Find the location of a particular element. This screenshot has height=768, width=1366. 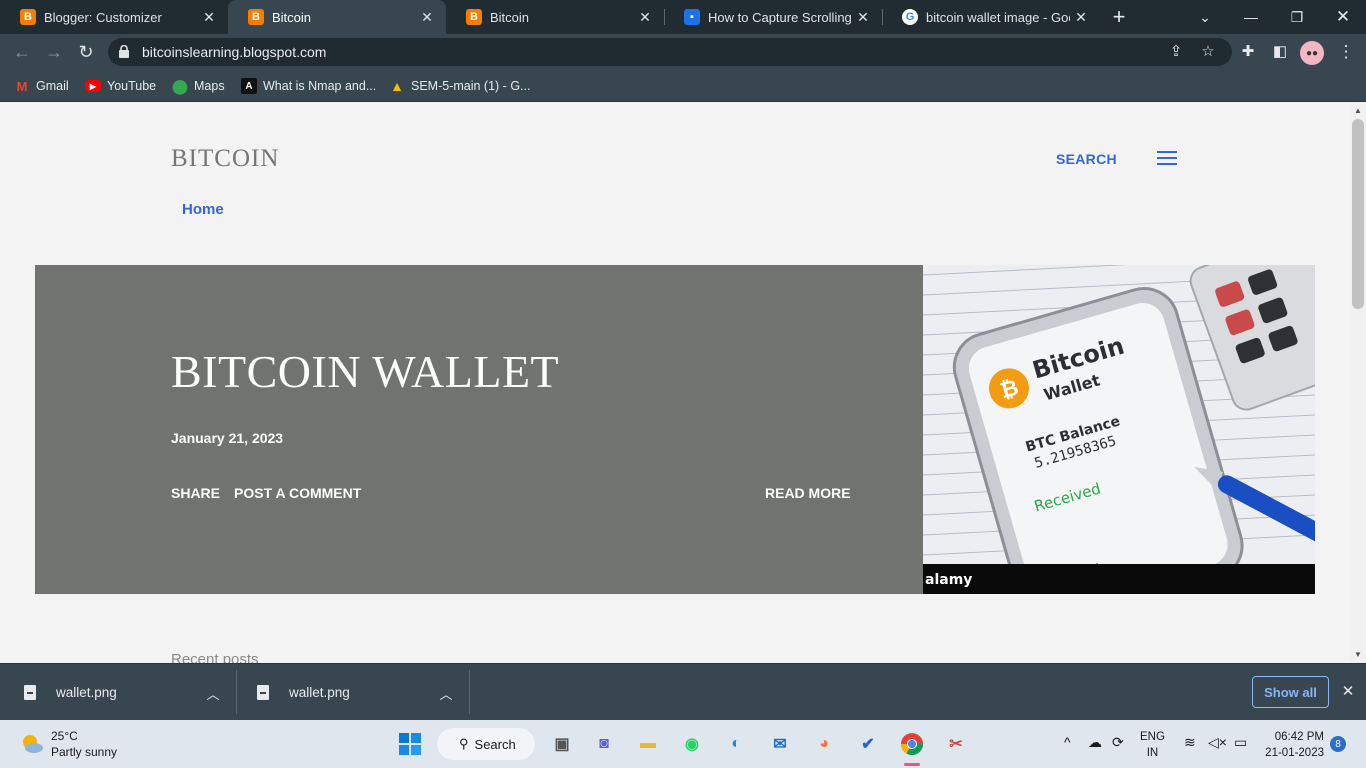

scroll-up-icon: ▲ is located at coordinates (1358, 111).